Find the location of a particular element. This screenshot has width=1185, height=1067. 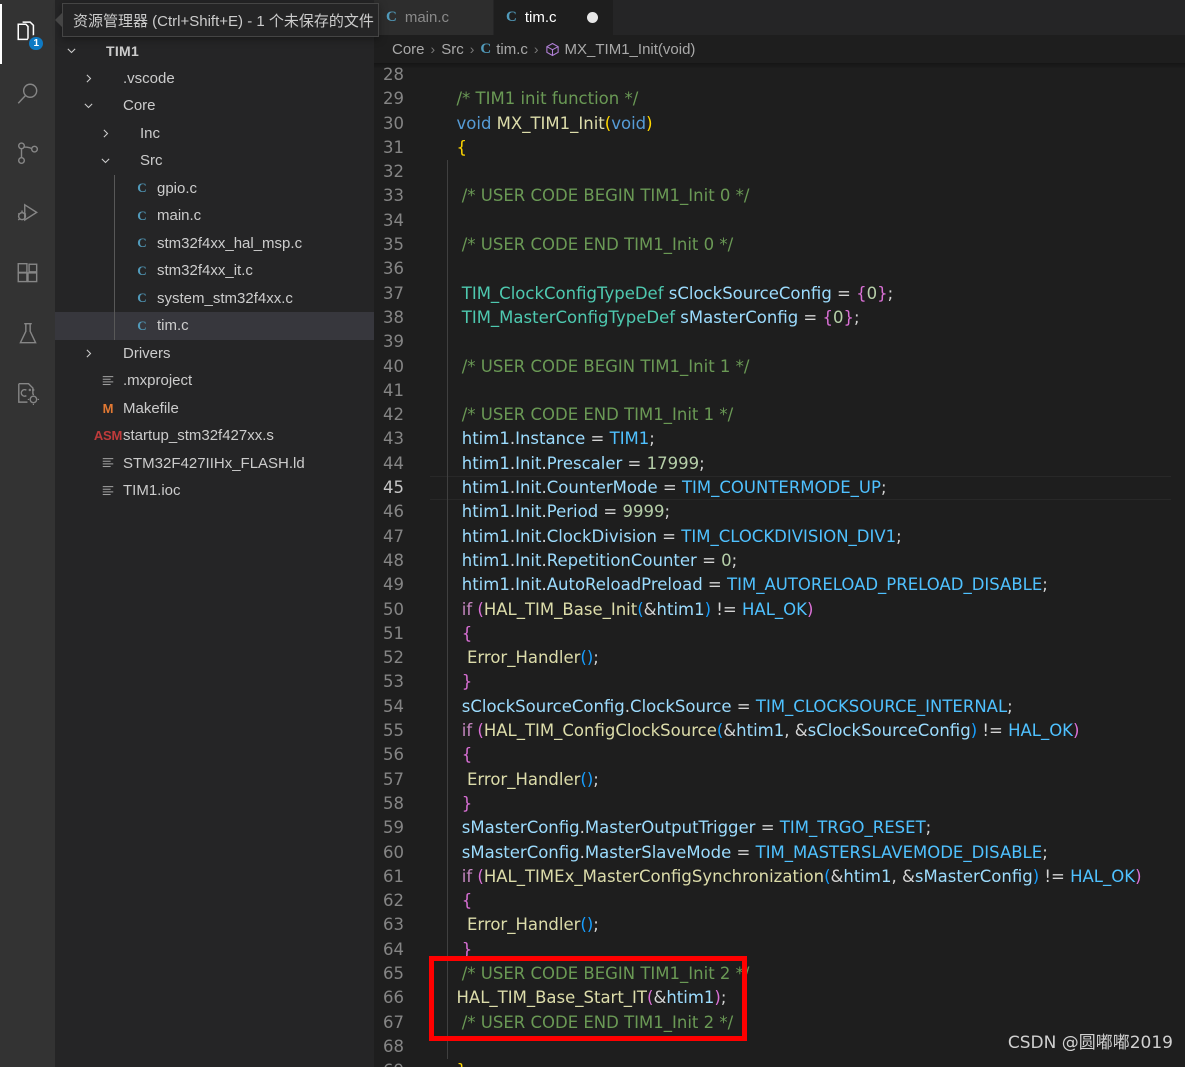

tree-item-stm32f4xx-it-c: Cstm32f4xx_it.c is located at coordinates (214, 271).